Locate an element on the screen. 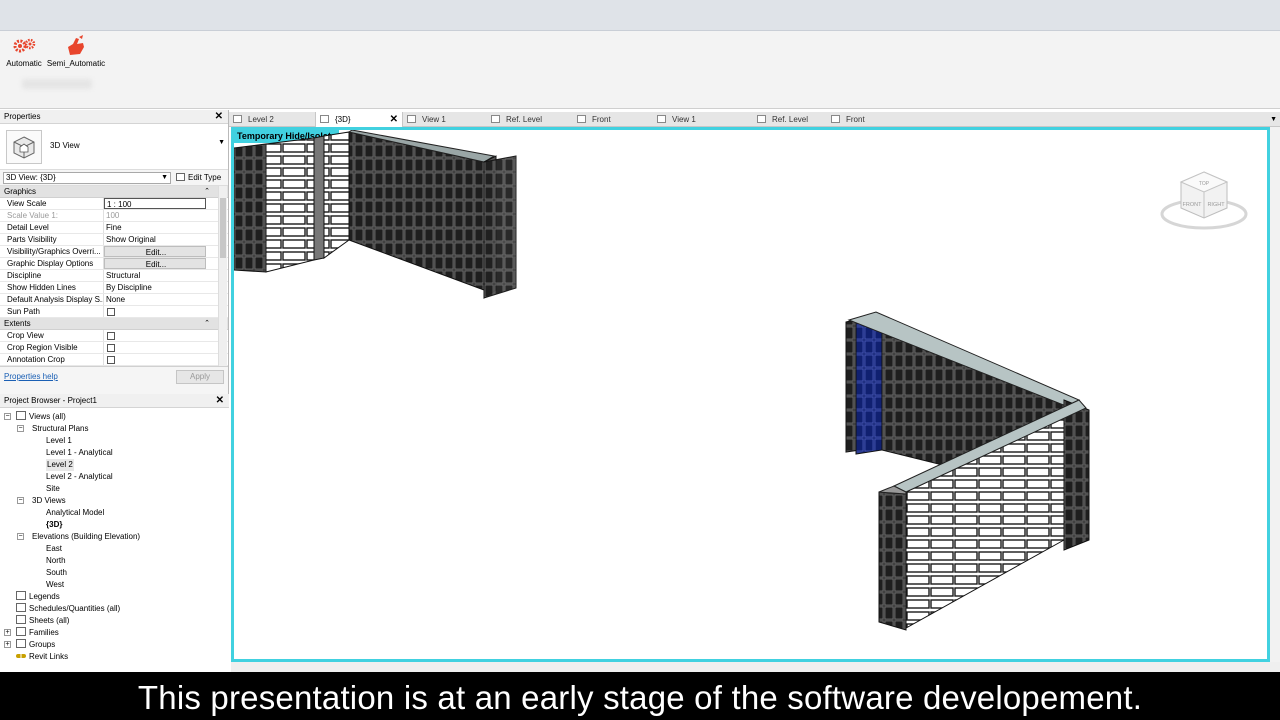 The image size is (1280, 720). property-value: Show Original is located at coordinates (155, 239).